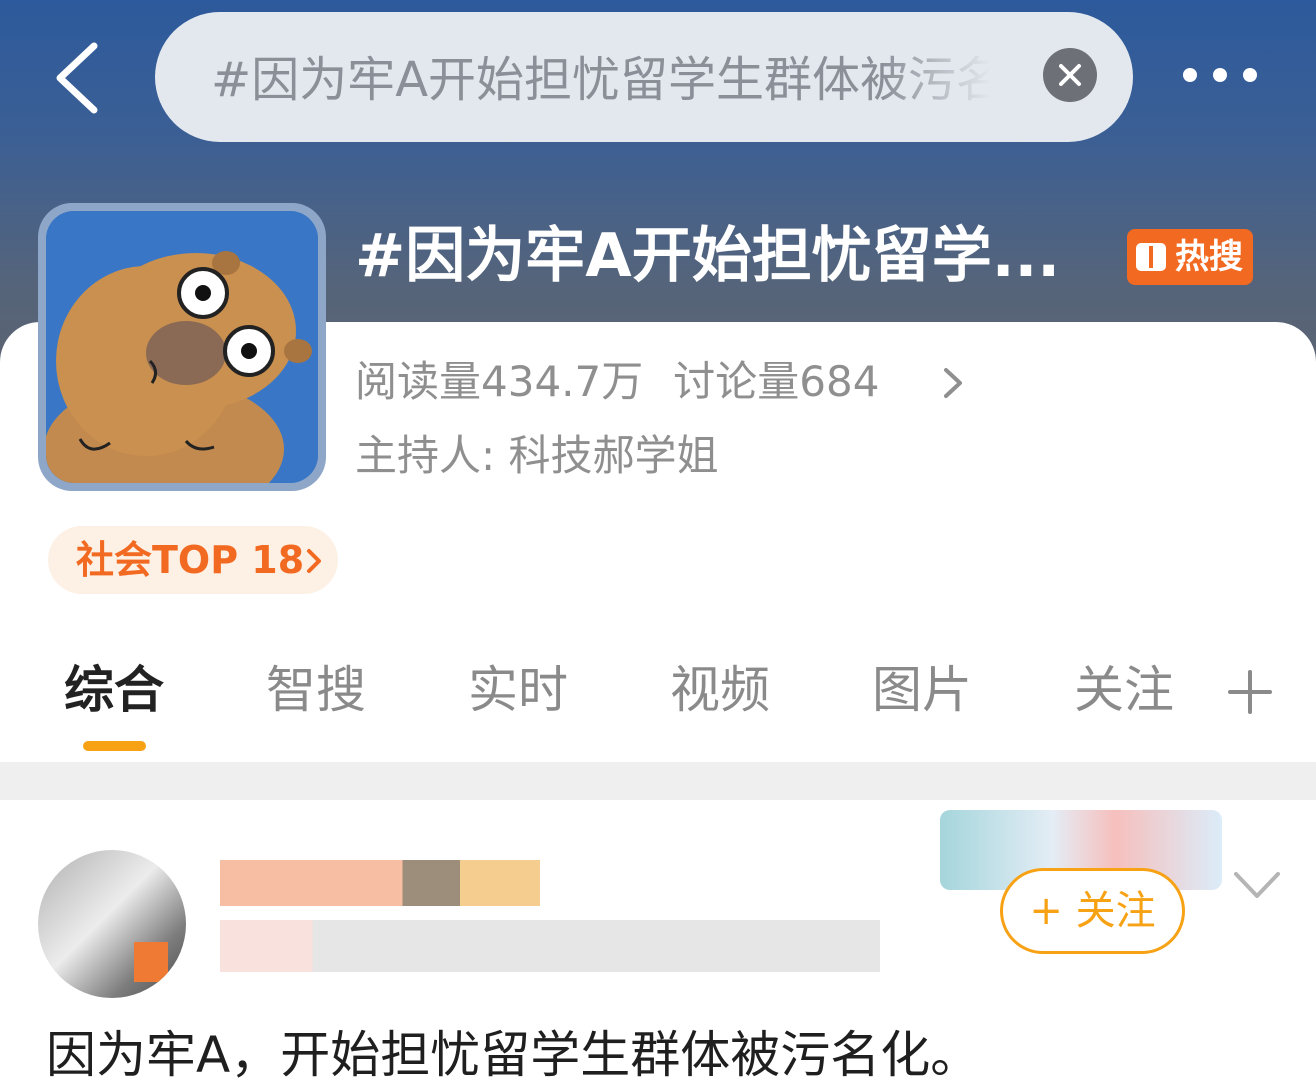 The width and height of the screenshot is (1316, 1091). I want to click on post-author-avatar, so click(112, 924).